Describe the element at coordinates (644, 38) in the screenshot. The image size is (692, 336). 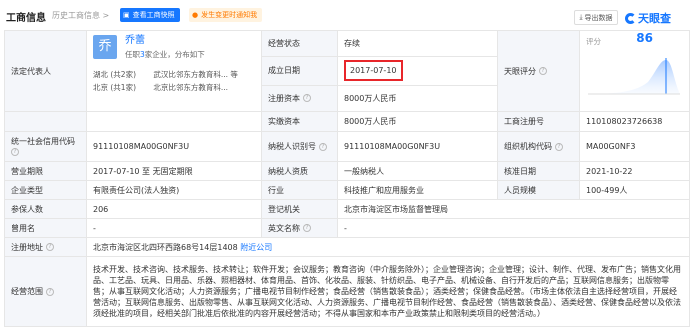
I see `score-value: 86` at that location.